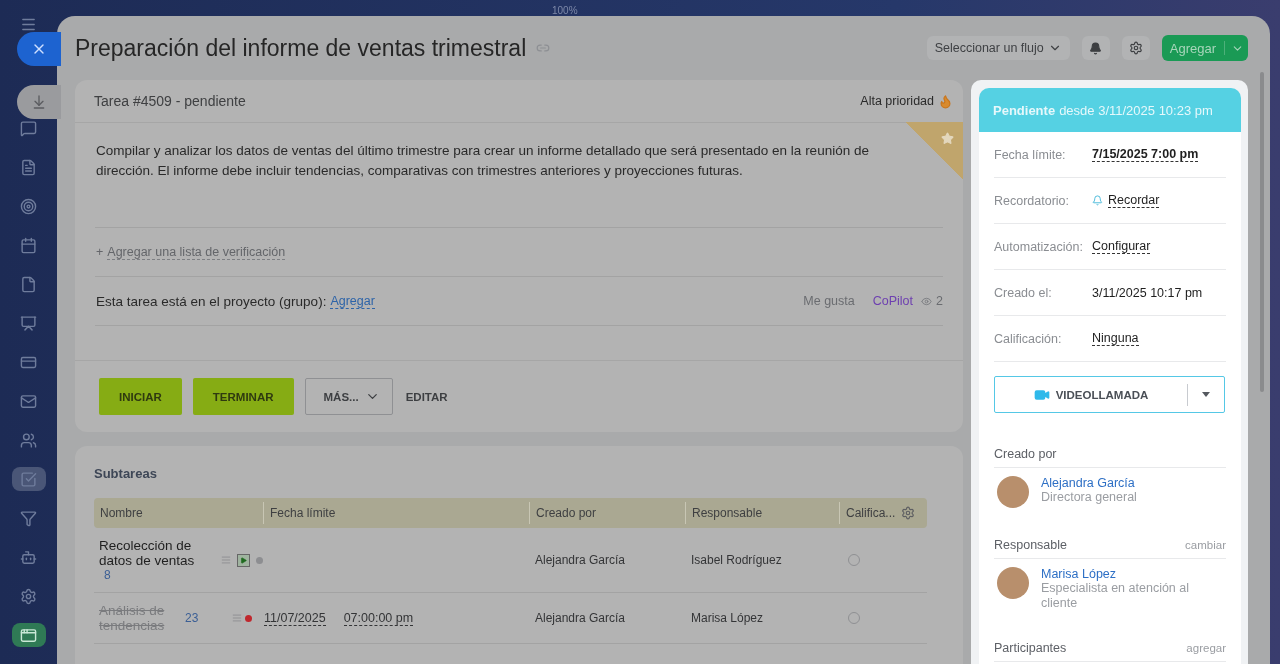  What do you see at coordinates (1115, 596) in the screenshot?
I see `person-role: Especialista en atención al cliente` at bounding box center [1115, 596].